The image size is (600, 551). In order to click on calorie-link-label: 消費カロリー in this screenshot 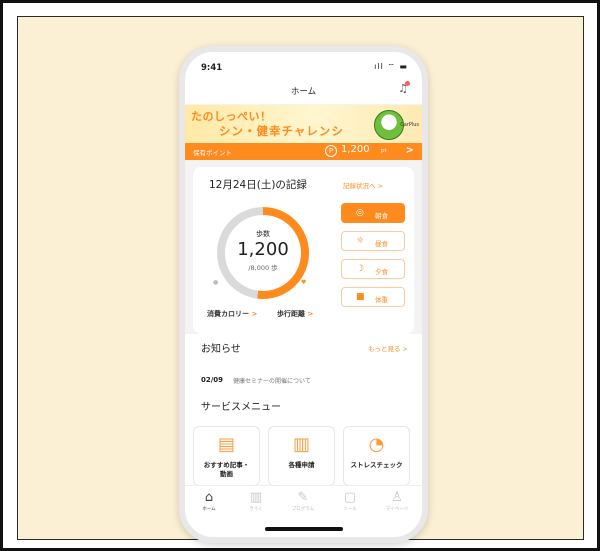, I will do `click(228, 314)`.